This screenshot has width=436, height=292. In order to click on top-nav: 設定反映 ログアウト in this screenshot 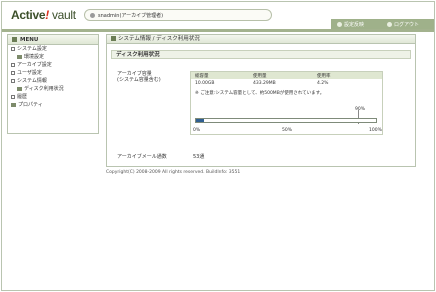, I will do `click(382, 24)`.